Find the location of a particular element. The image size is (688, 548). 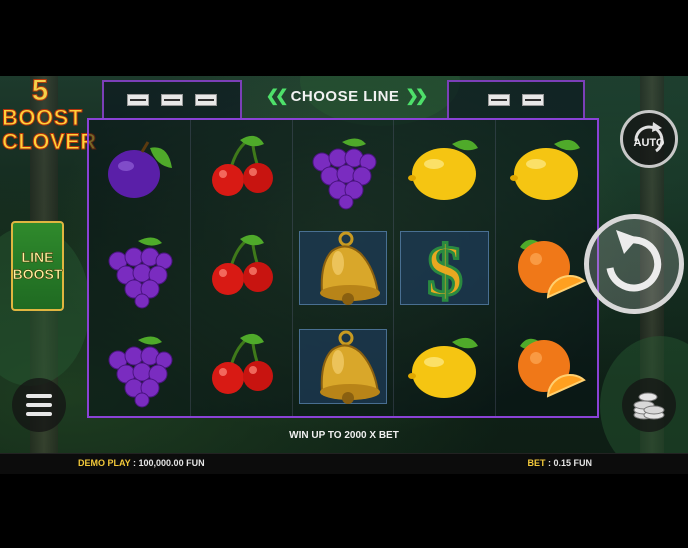

demo-play-value: : 100,000.00 FUN is located at coordinates (169, 463).